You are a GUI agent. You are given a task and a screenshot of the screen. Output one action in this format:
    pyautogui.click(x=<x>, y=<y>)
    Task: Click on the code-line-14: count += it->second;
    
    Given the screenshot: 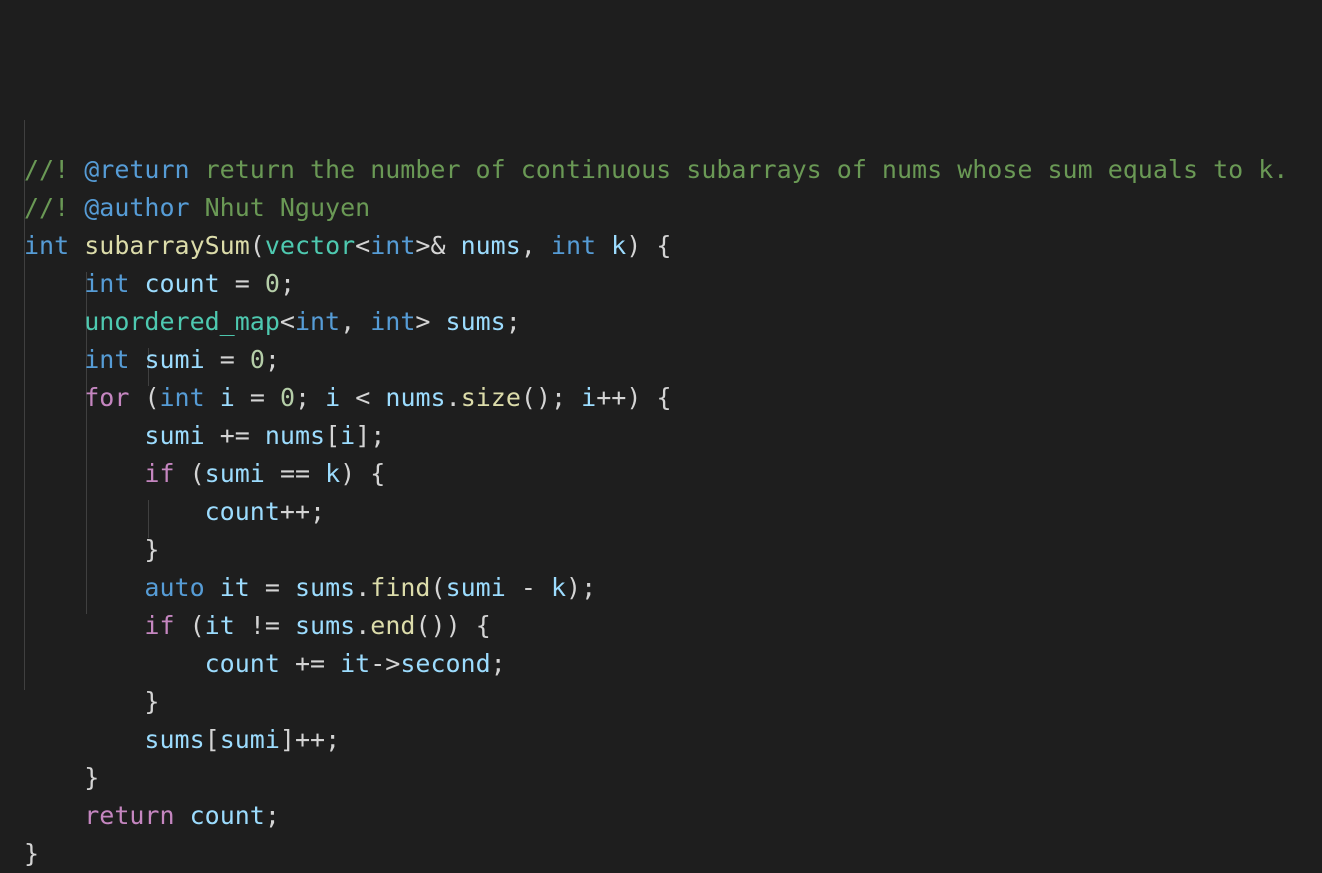 What is the action you would take?
    pyautogui.click(x=673, y=664)
    